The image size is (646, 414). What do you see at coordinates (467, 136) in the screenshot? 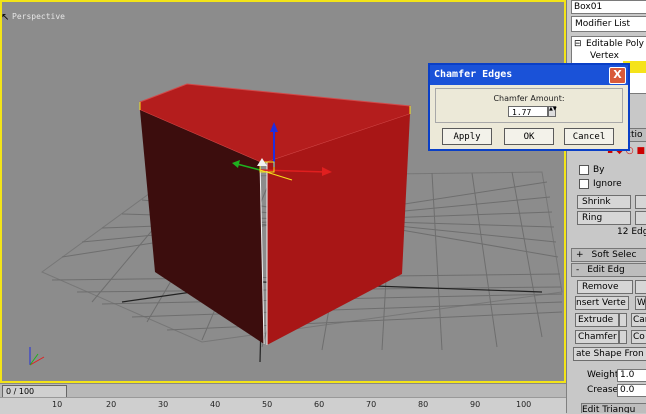
I see `apply-button: Apply` at bounding box center [467, 136].